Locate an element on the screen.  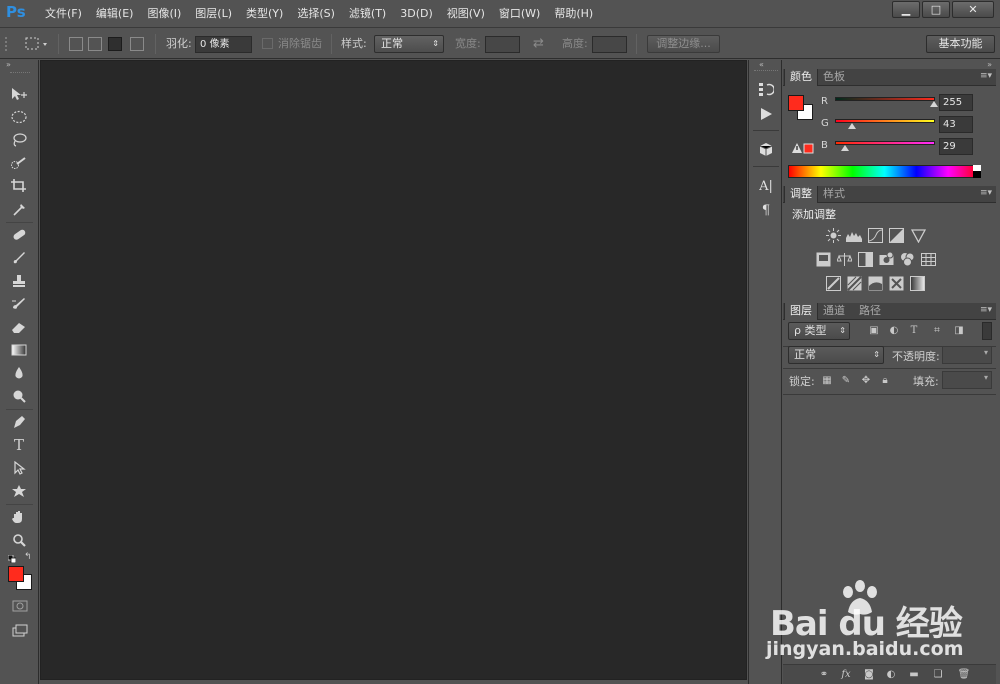
color-balance-icon is located at coordinates (844, 259).